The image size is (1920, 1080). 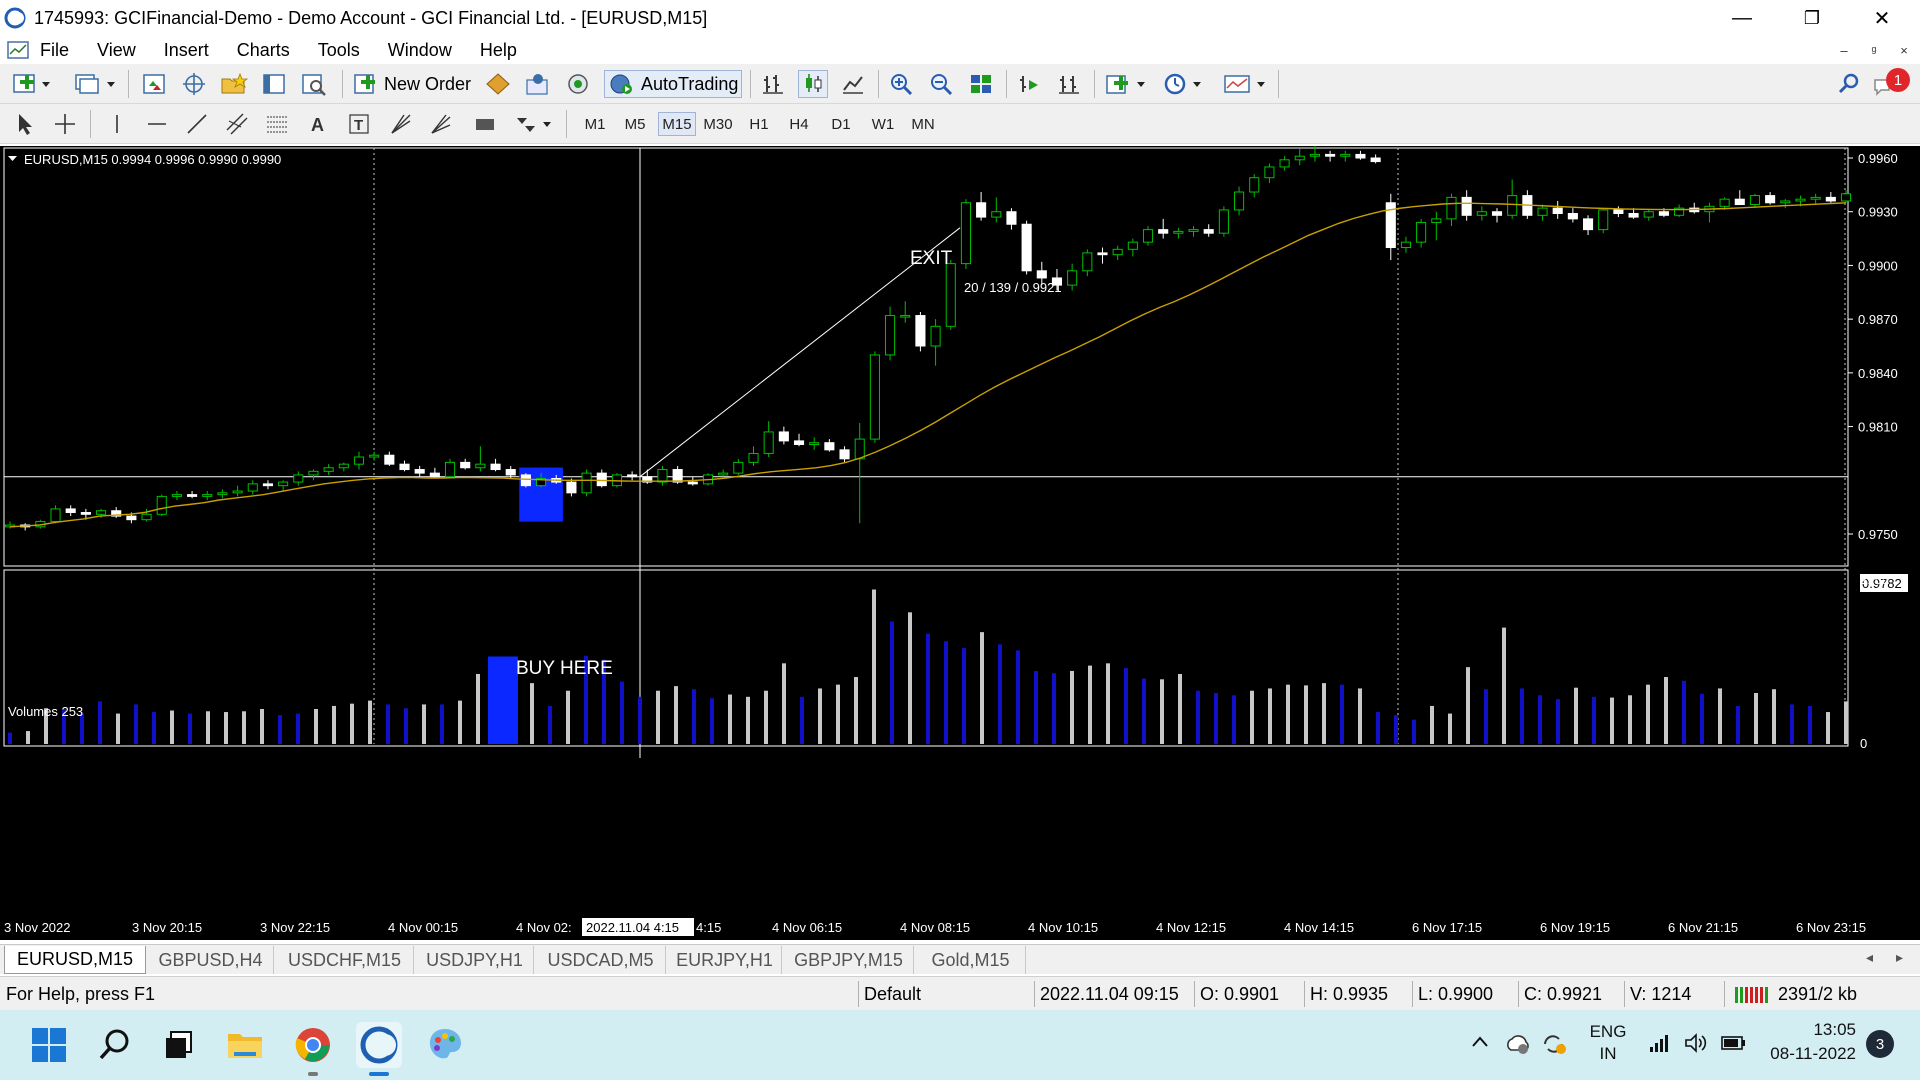 What do you see at coordinates (1245, 84) in the screenshot?
I see `templates-button` at bounding box center [1245, 84].